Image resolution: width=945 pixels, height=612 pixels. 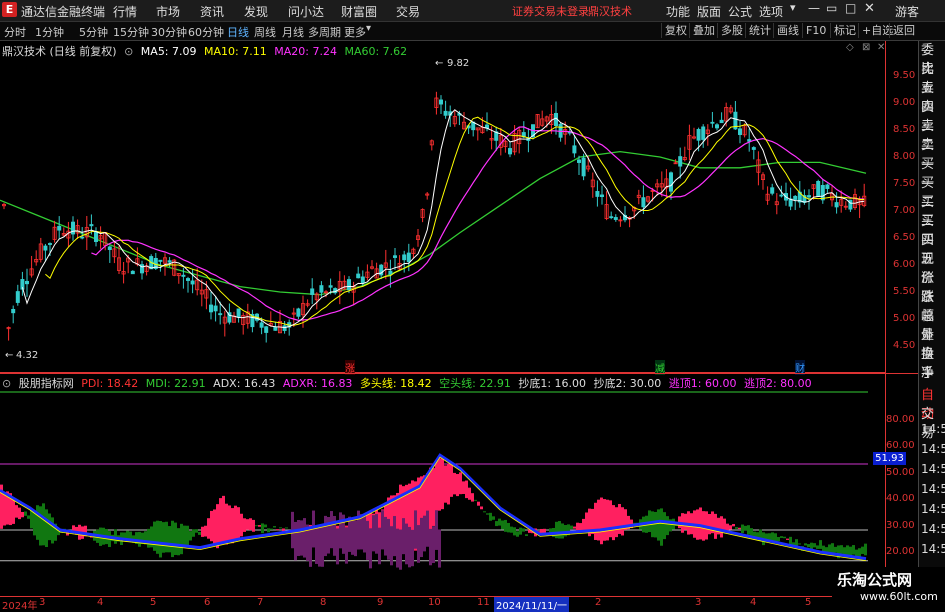 I want to click on period-60min: 60分钟, so click(x=206, y=32).